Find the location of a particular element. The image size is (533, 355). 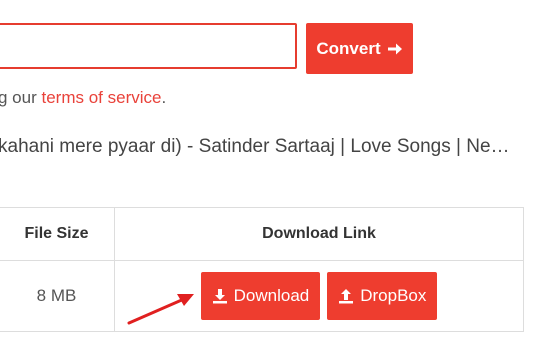

convert-label: Convert is located at coordinates (348, 48).